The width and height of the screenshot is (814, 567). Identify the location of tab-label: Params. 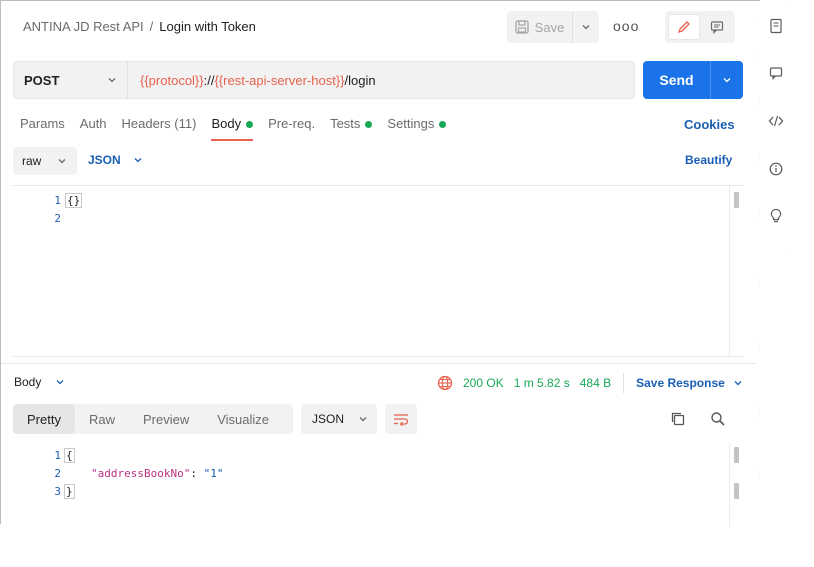
(42, 123).